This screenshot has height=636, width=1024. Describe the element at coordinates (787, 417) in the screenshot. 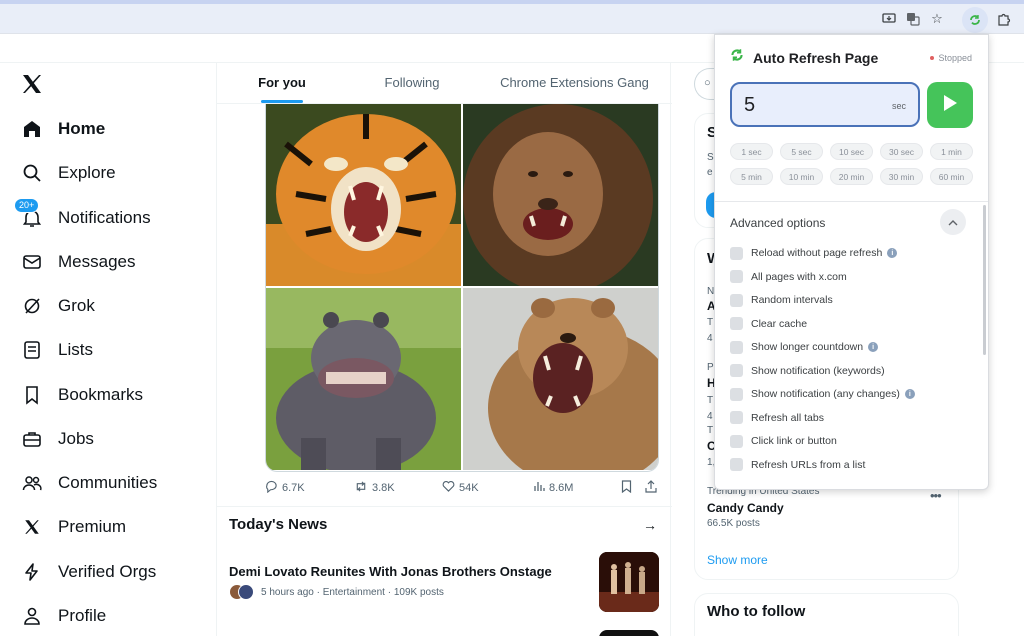

I see `option-label: Refresh all tabs` at that location.